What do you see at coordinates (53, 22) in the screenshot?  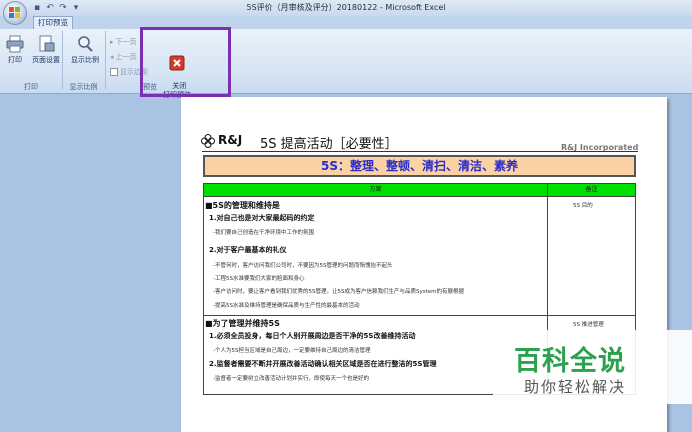 I see `tab-print-preview: 打印预览` at bounding box center [53, 22].